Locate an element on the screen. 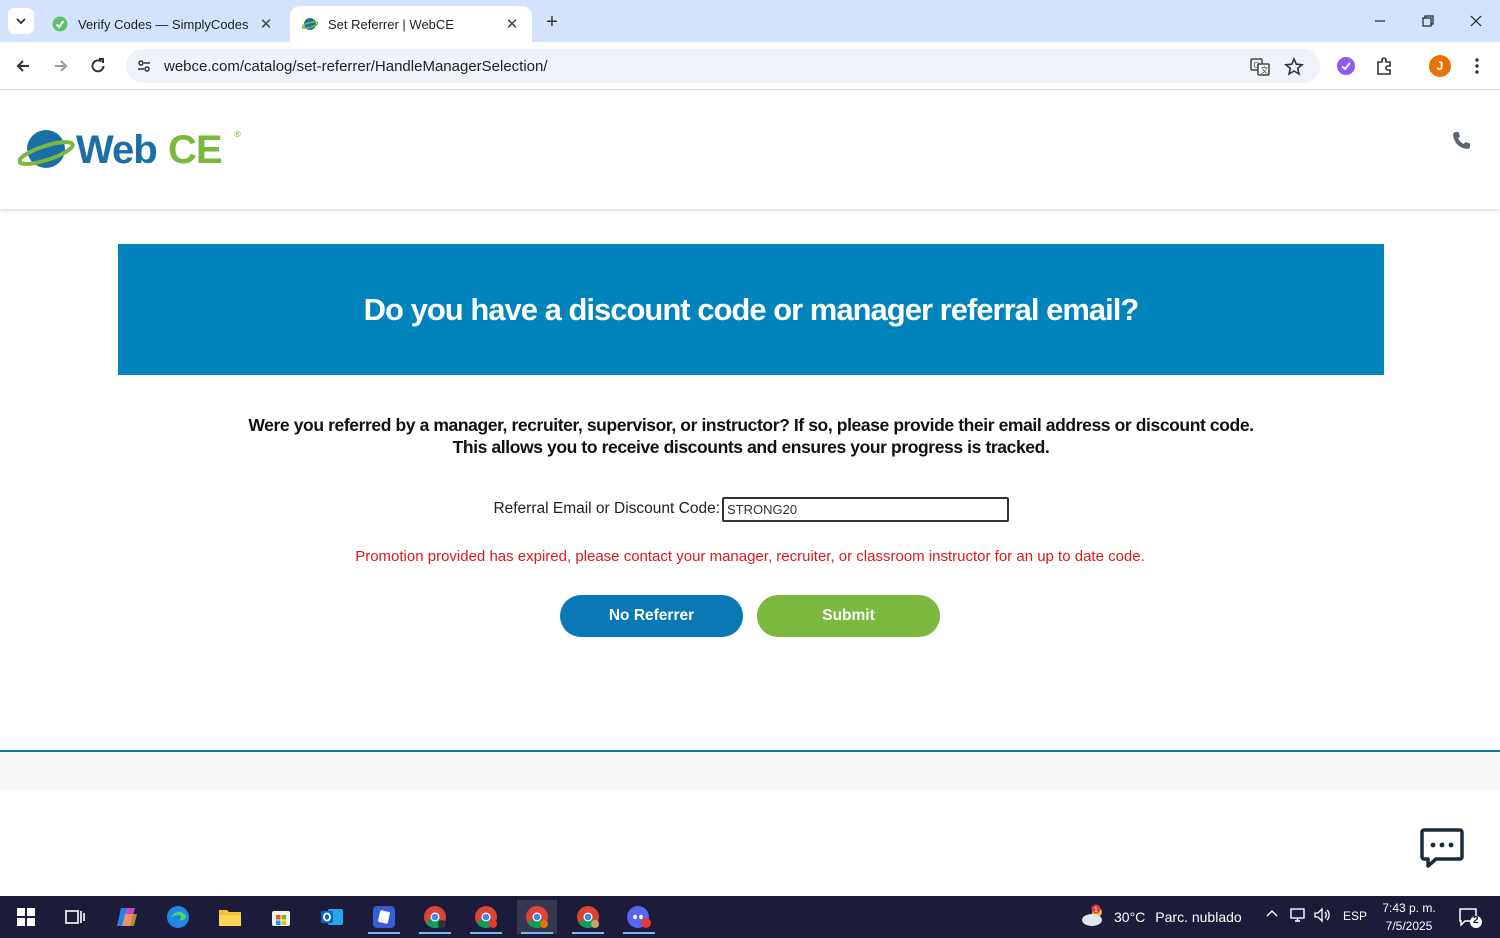  profile-avatar: J is located at coordinates (1440, 66).